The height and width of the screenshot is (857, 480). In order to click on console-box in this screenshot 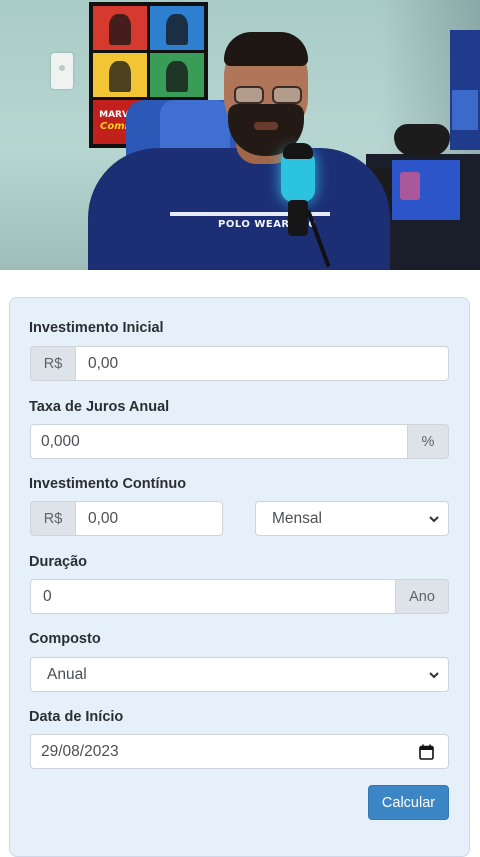, I will do `click(426, 190)`.